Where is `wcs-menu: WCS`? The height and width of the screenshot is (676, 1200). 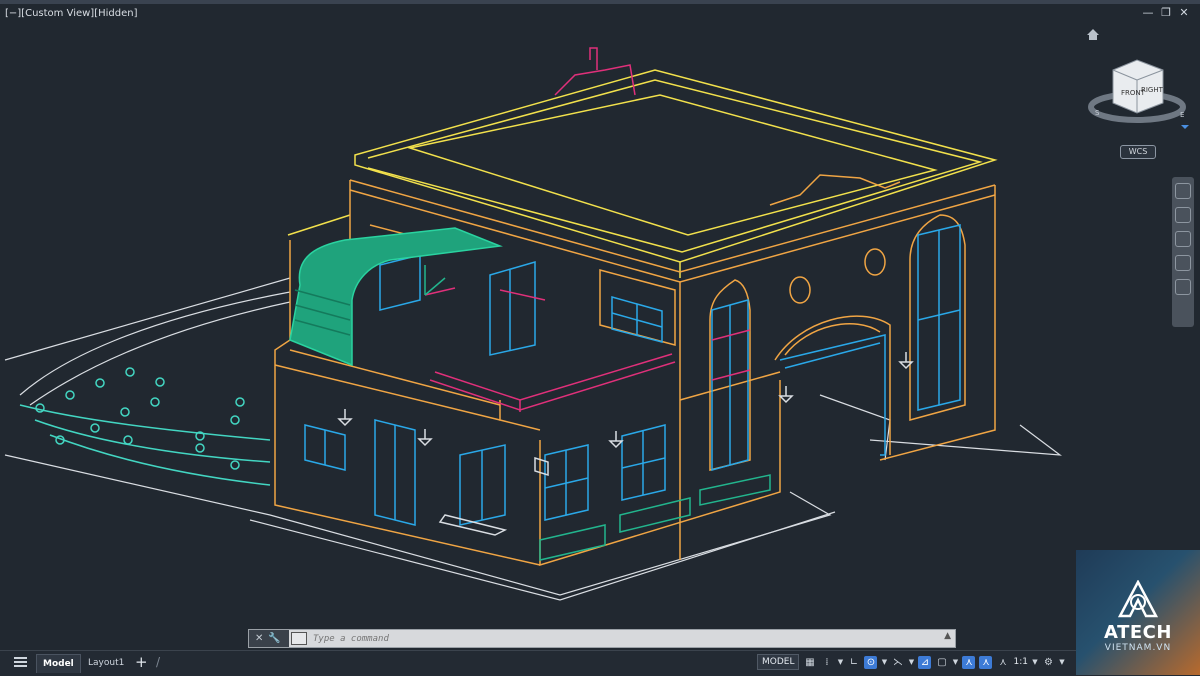 wcs-menu: WCS is located at coordinates (1138, 152).